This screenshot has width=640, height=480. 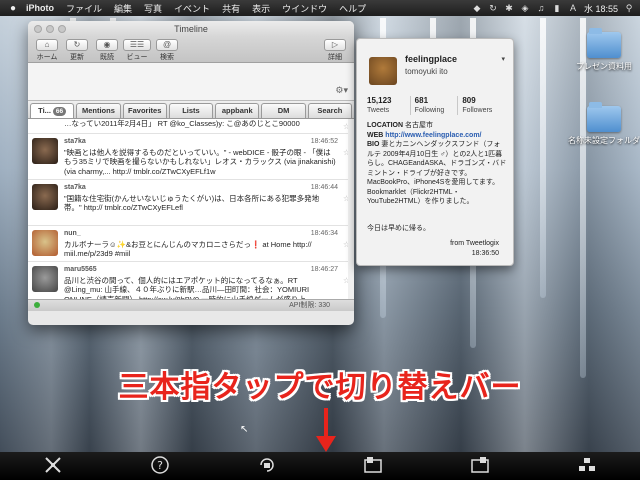 What do you see at coordinates (601, 8) in the screenshot?
I see `clock: 水 18:55` at bounding box center [601, 8].